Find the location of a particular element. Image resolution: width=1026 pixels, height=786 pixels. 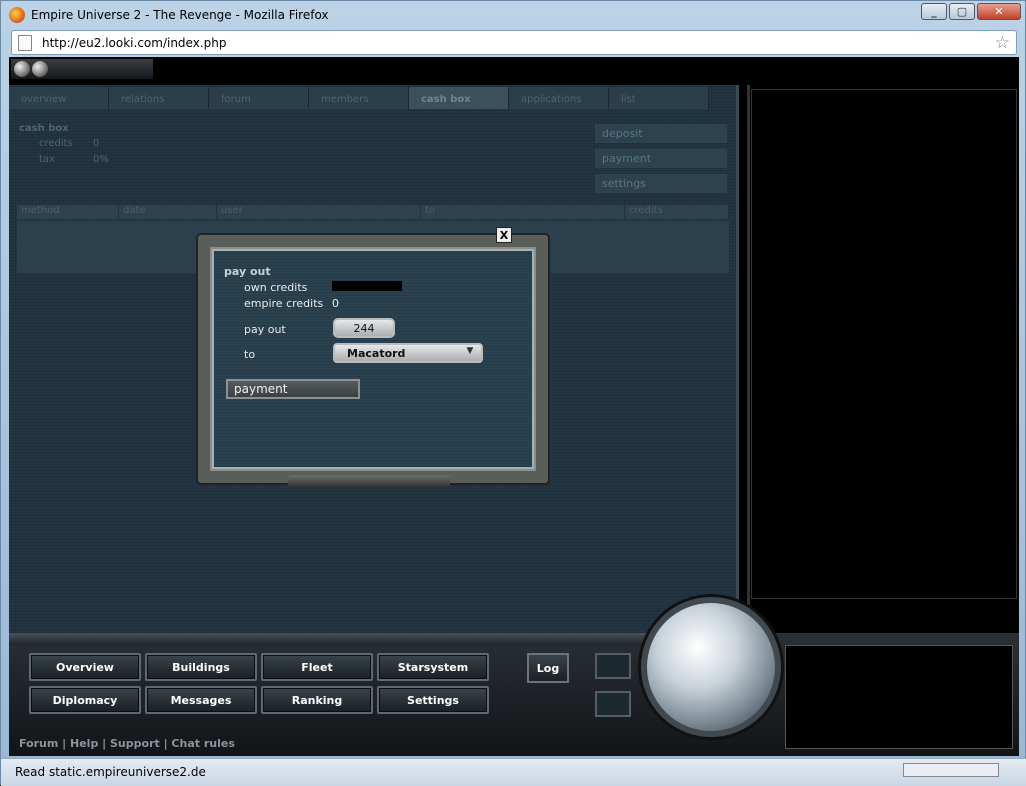

address-bar: http://eu2.looki.com/index.php ☆ is located at coordinates (514, 42).